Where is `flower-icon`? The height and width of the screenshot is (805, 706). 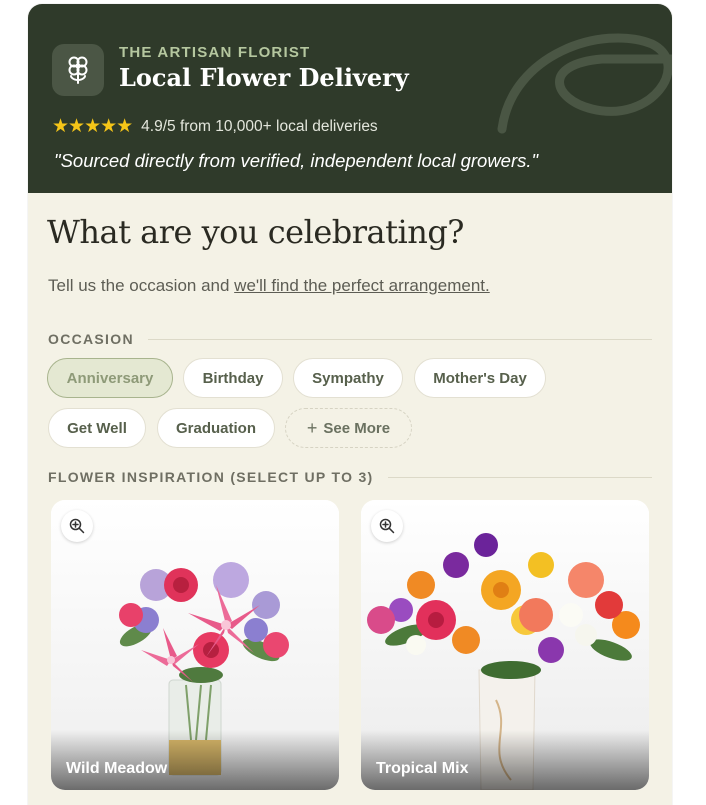
flower-icon is located at coordinates (78, 70).